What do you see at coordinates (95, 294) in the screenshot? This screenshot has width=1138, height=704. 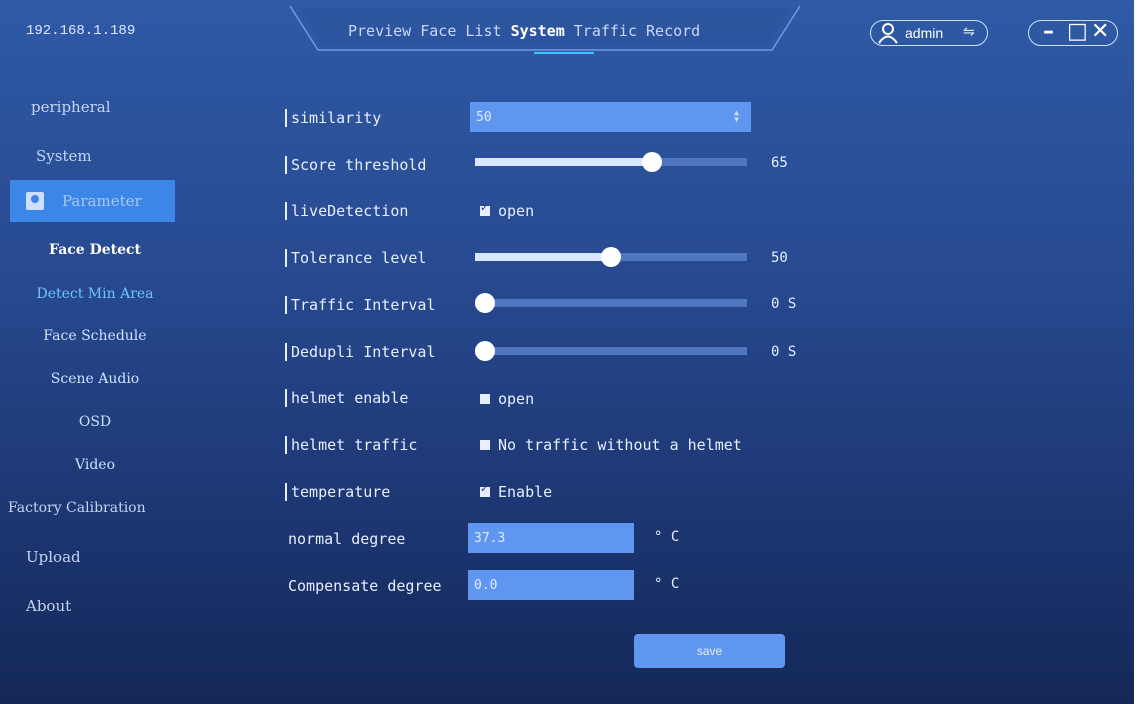 I see `sidebar-sub-detect-min-area: Detect Min Area` at bounding box center [95, 294].